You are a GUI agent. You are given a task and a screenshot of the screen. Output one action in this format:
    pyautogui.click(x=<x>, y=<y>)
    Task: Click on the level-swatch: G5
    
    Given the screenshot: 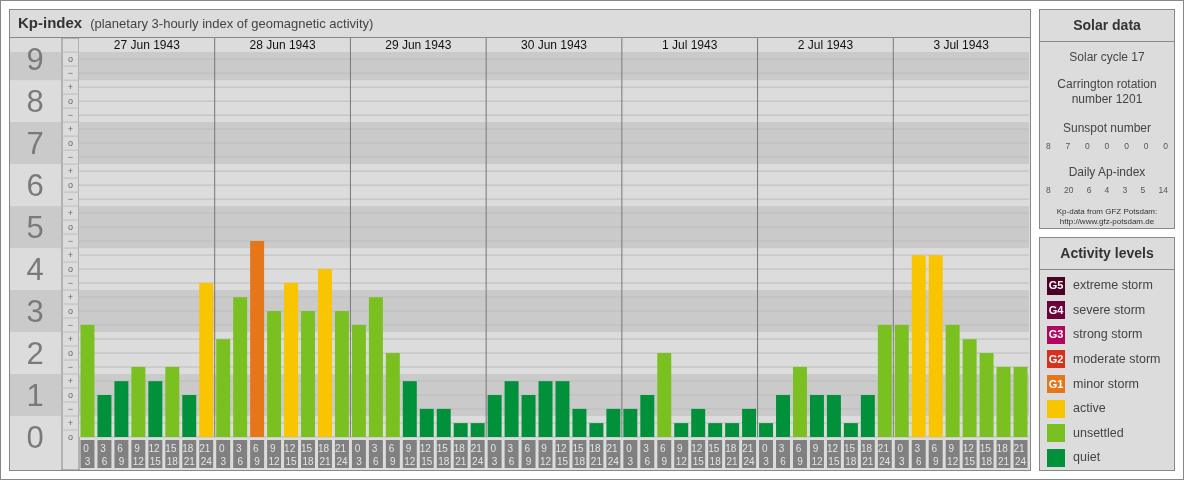 What is the action you would take?
    pyautogui.click(x=1056, y=285)
    